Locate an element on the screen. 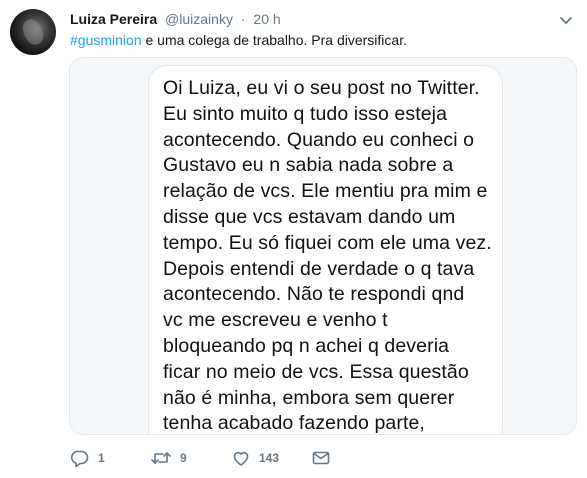 Image resolution: width=587 pixels, height=478 pixels. reply-button: 1 is located at coordinates (87, 458).